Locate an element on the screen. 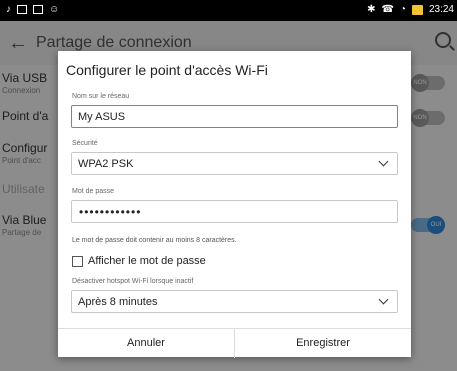 This screenshot has width=457, height=371. inactive-timeout-select: Après 8 minutes is located at coordinates (234, 301).